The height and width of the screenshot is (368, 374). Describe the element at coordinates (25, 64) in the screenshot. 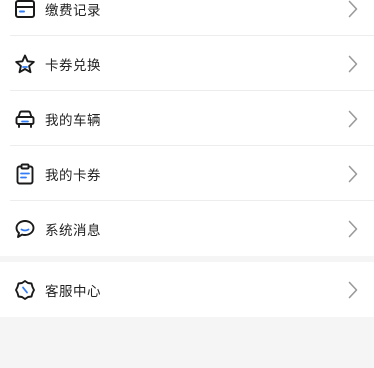

I see `star-icon` at that location.